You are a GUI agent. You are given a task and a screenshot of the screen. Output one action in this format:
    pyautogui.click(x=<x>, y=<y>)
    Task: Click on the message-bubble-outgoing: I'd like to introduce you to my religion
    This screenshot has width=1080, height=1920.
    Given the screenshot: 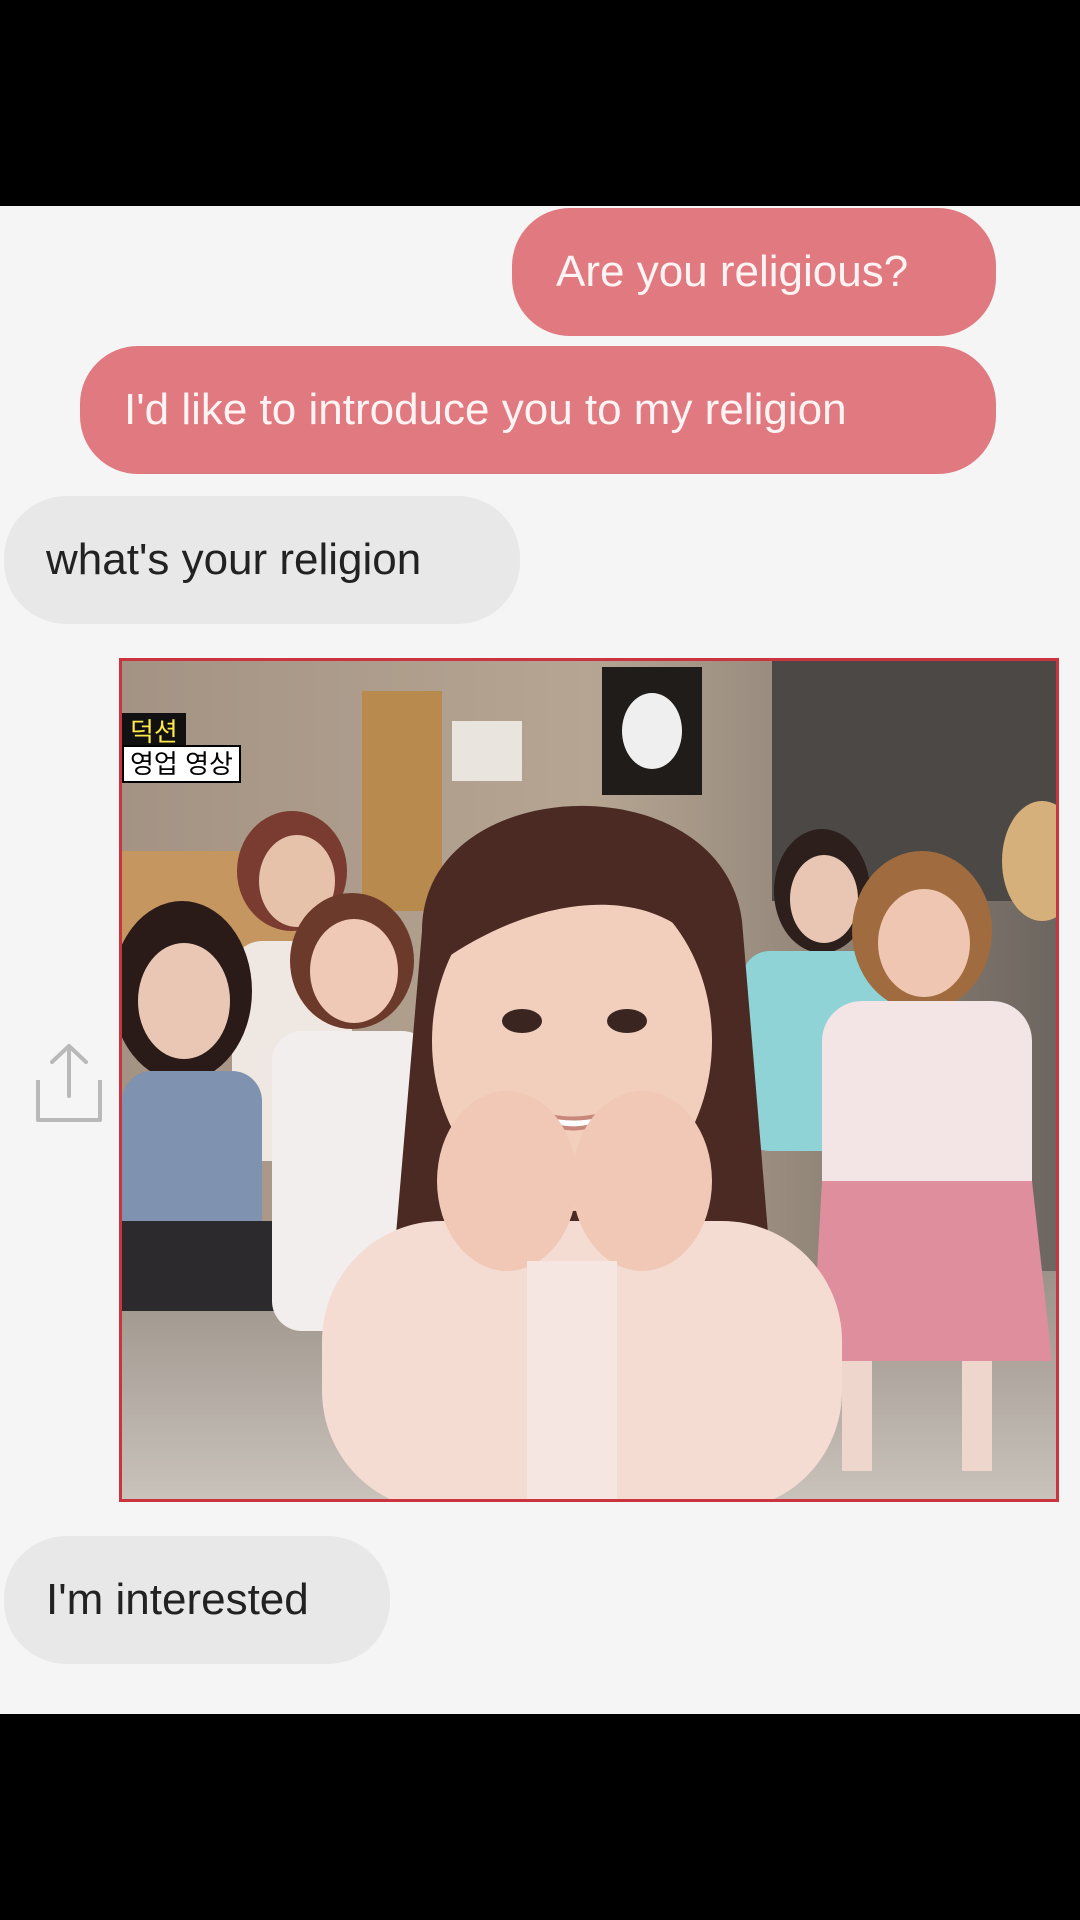 What is the action you would take?
    pyautogui.click(x=538, y=410)
    